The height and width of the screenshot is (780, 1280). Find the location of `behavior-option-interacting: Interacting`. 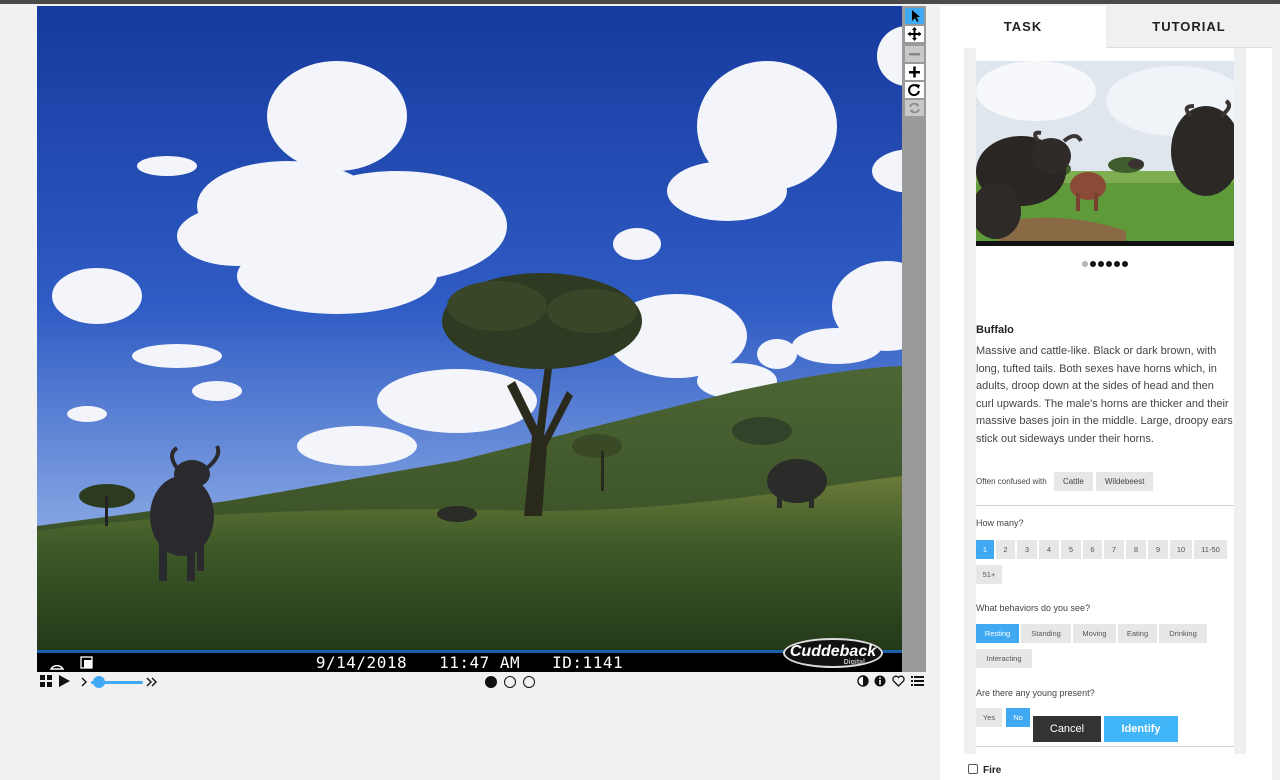

behavior-option-interacting: Interacting is located at coordinates (1004, 658).